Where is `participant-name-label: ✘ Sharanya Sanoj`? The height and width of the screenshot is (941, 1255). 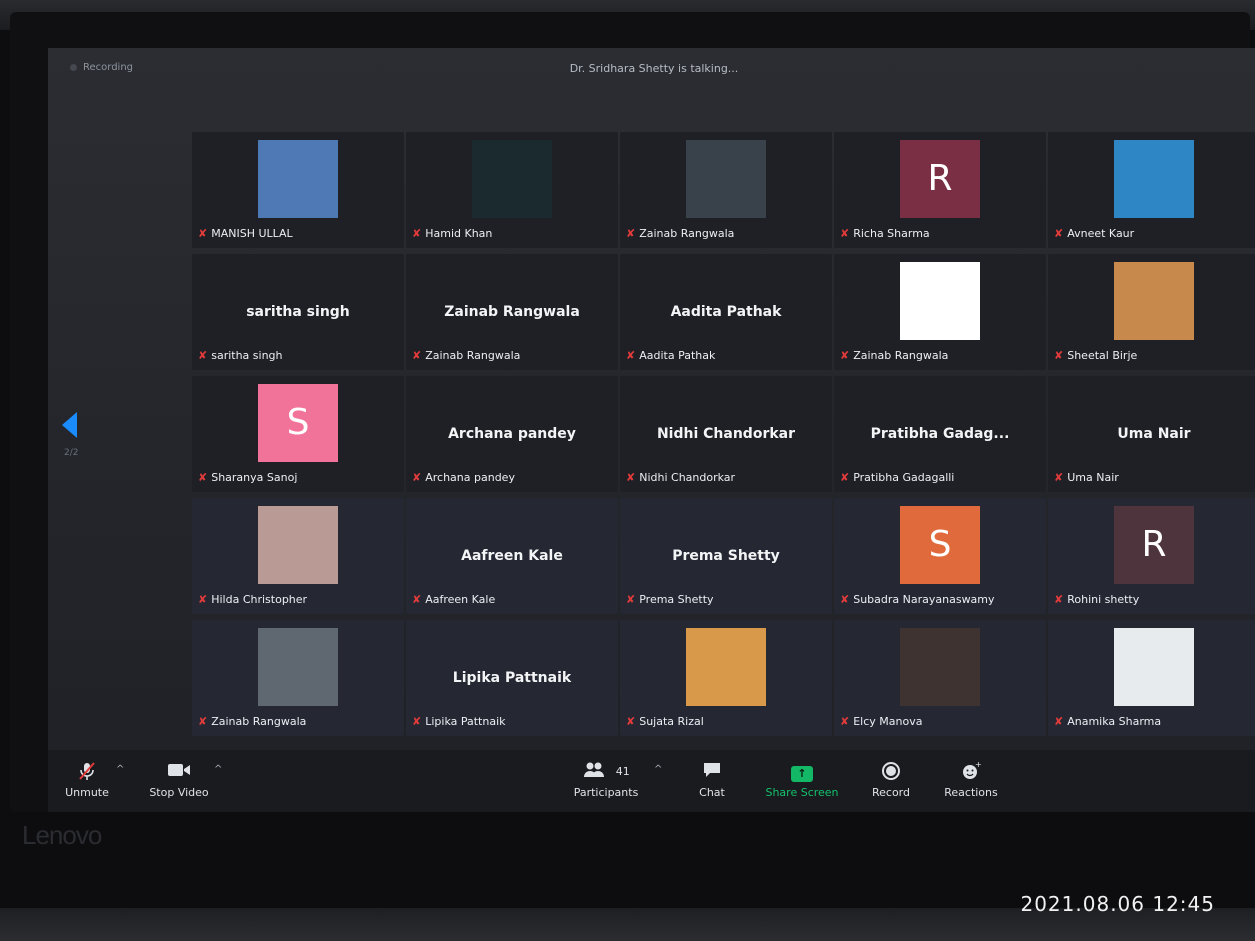
participant-name-label: ✘ Sharanya Sanoj is located at coordinates (247, 477).